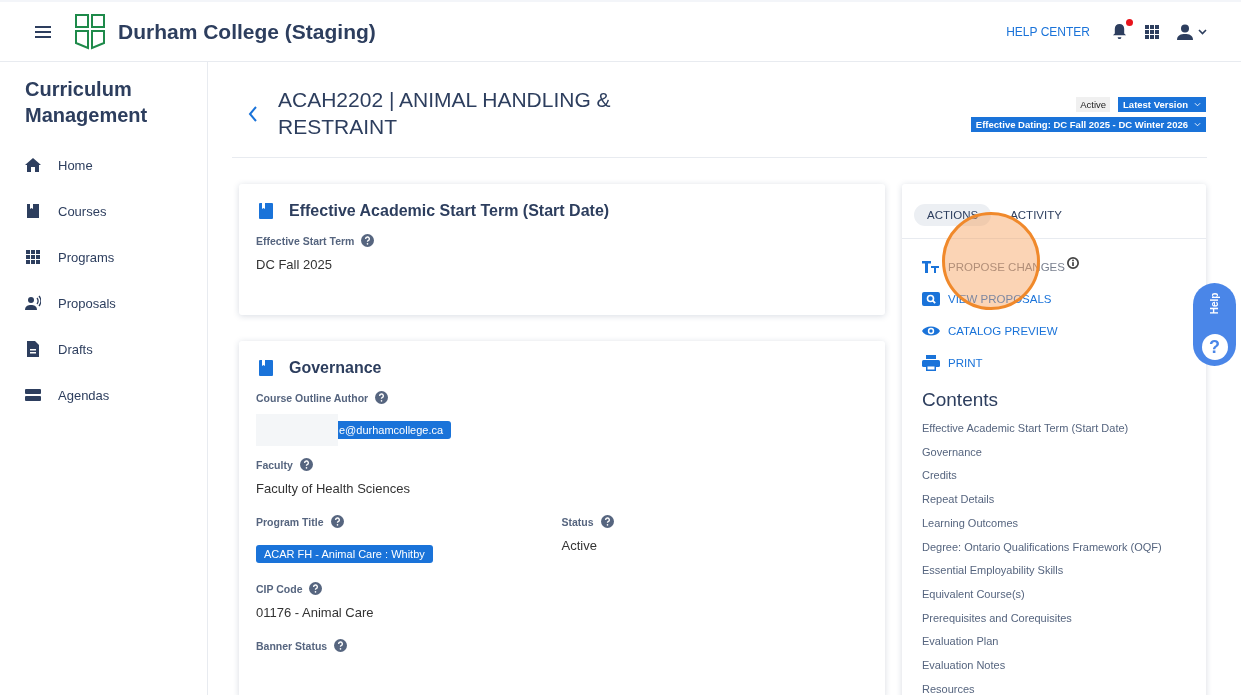 The height and width of the screenshot is (695, 1241). Describe the element at coordinates (1152, 31) in the screenshot. I see `apps-grid-icon` at that location.